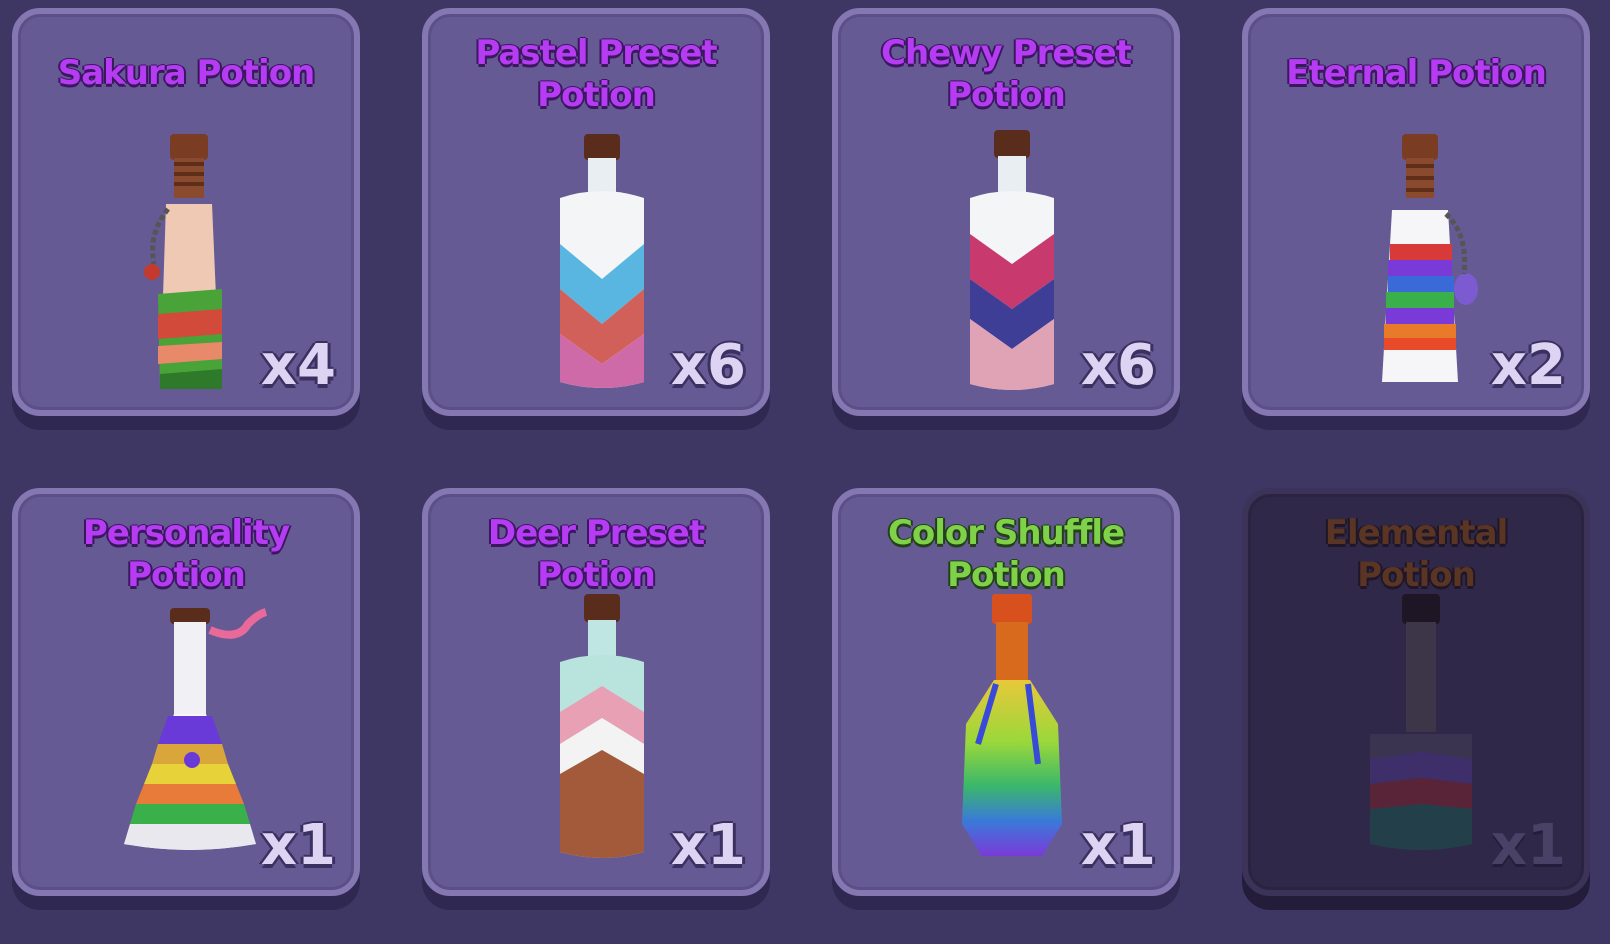 Image resolution: width=1610 pixels, height=944 pixels. Describe the element at coordinates (1421, 722) in the screenshot. I see `elemental-potion-icon` at that location.